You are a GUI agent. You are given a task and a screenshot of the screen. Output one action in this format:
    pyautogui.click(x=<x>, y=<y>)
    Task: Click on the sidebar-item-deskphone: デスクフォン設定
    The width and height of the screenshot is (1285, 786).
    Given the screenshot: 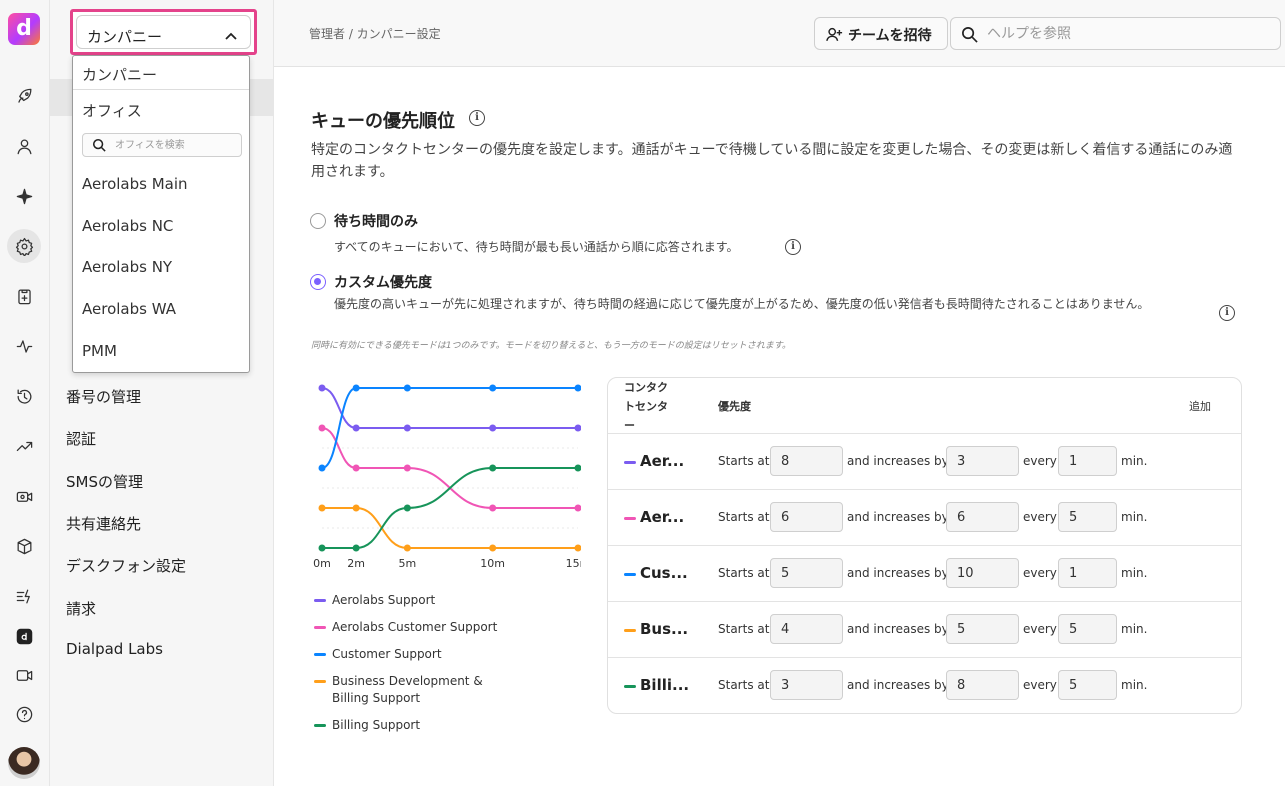 What is the action you would take?
    pyautogui.click(x=126, y=565)
    